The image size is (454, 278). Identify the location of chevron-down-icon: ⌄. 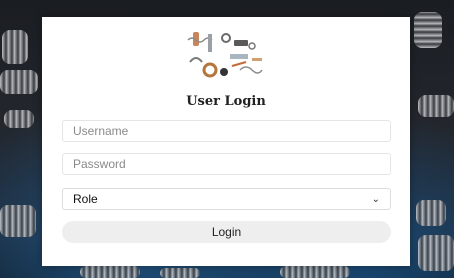
(375, 199).